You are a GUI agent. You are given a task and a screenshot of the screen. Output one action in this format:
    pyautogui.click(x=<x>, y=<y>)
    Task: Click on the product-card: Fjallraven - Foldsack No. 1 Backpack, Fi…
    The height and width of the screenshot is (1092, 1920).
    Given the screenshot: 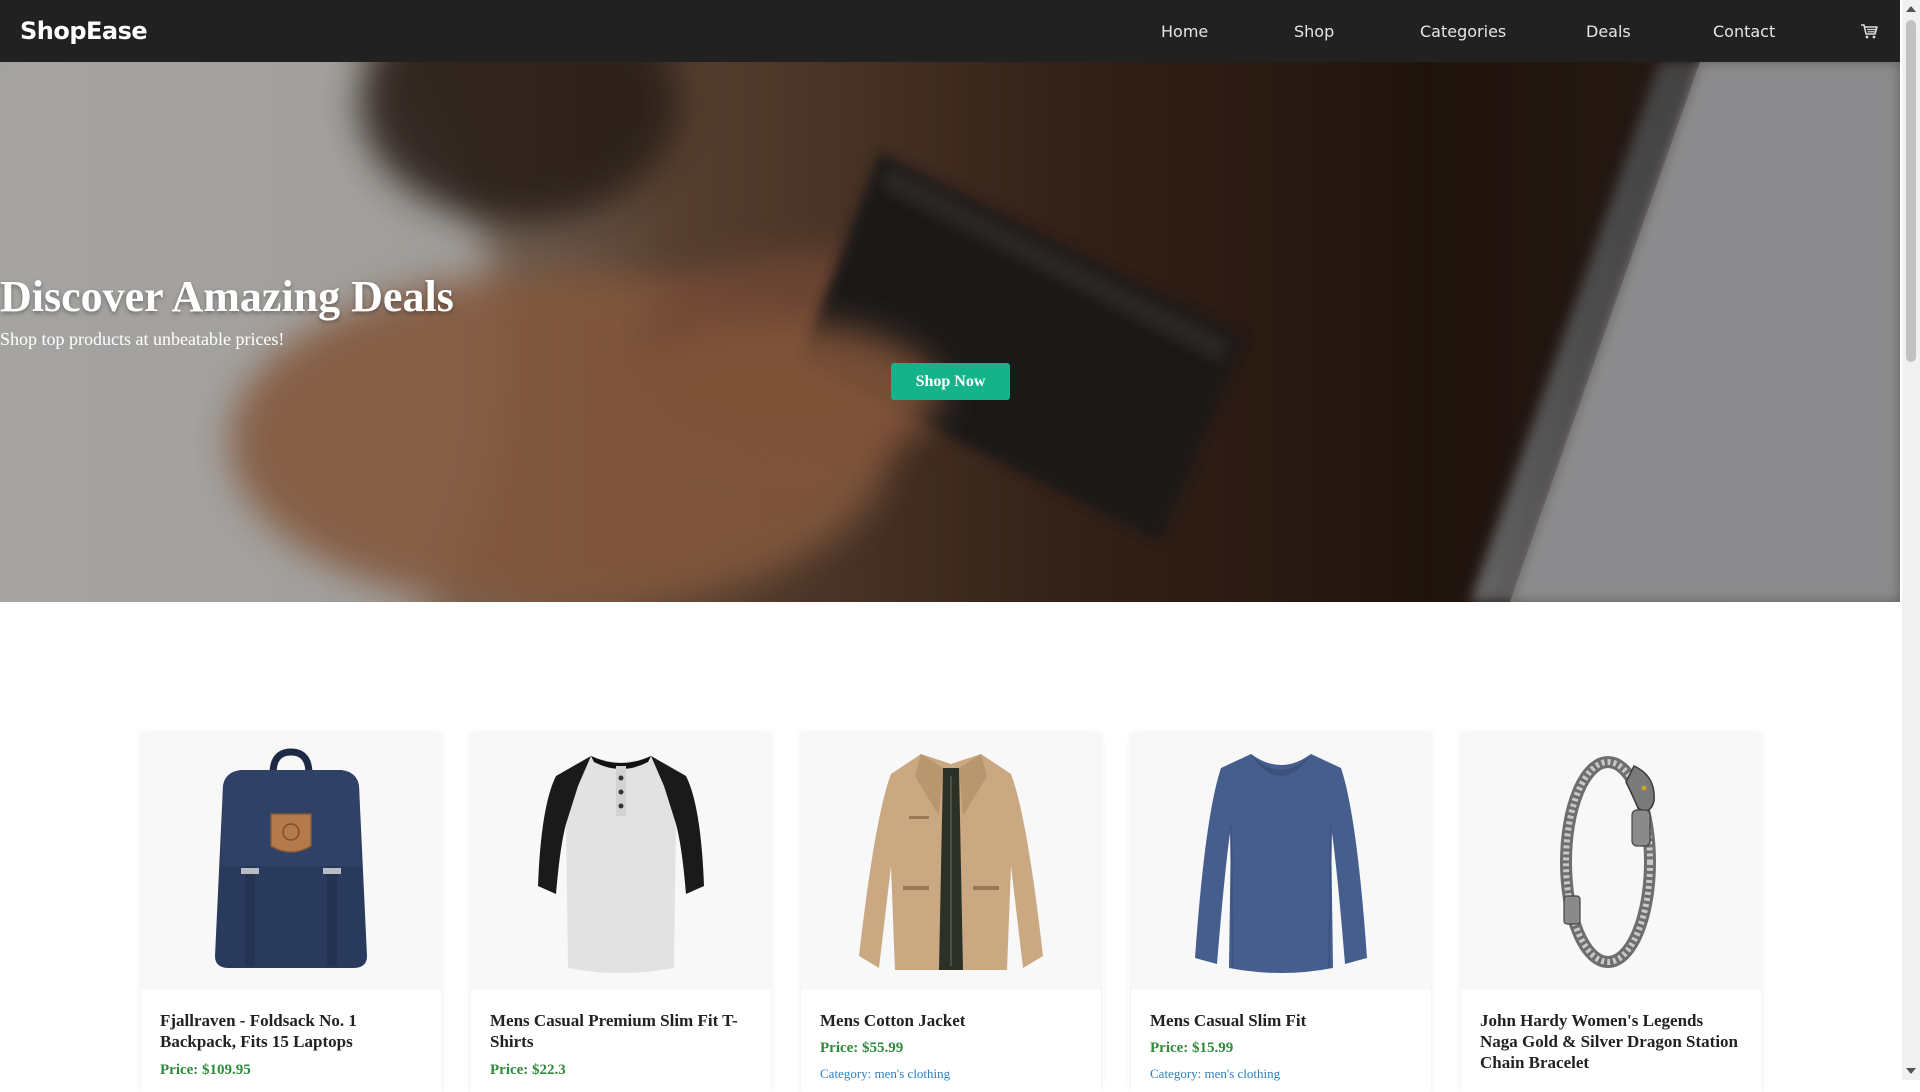 What is the action you would take?
    pyautogui.click(x=291, y=912)
    